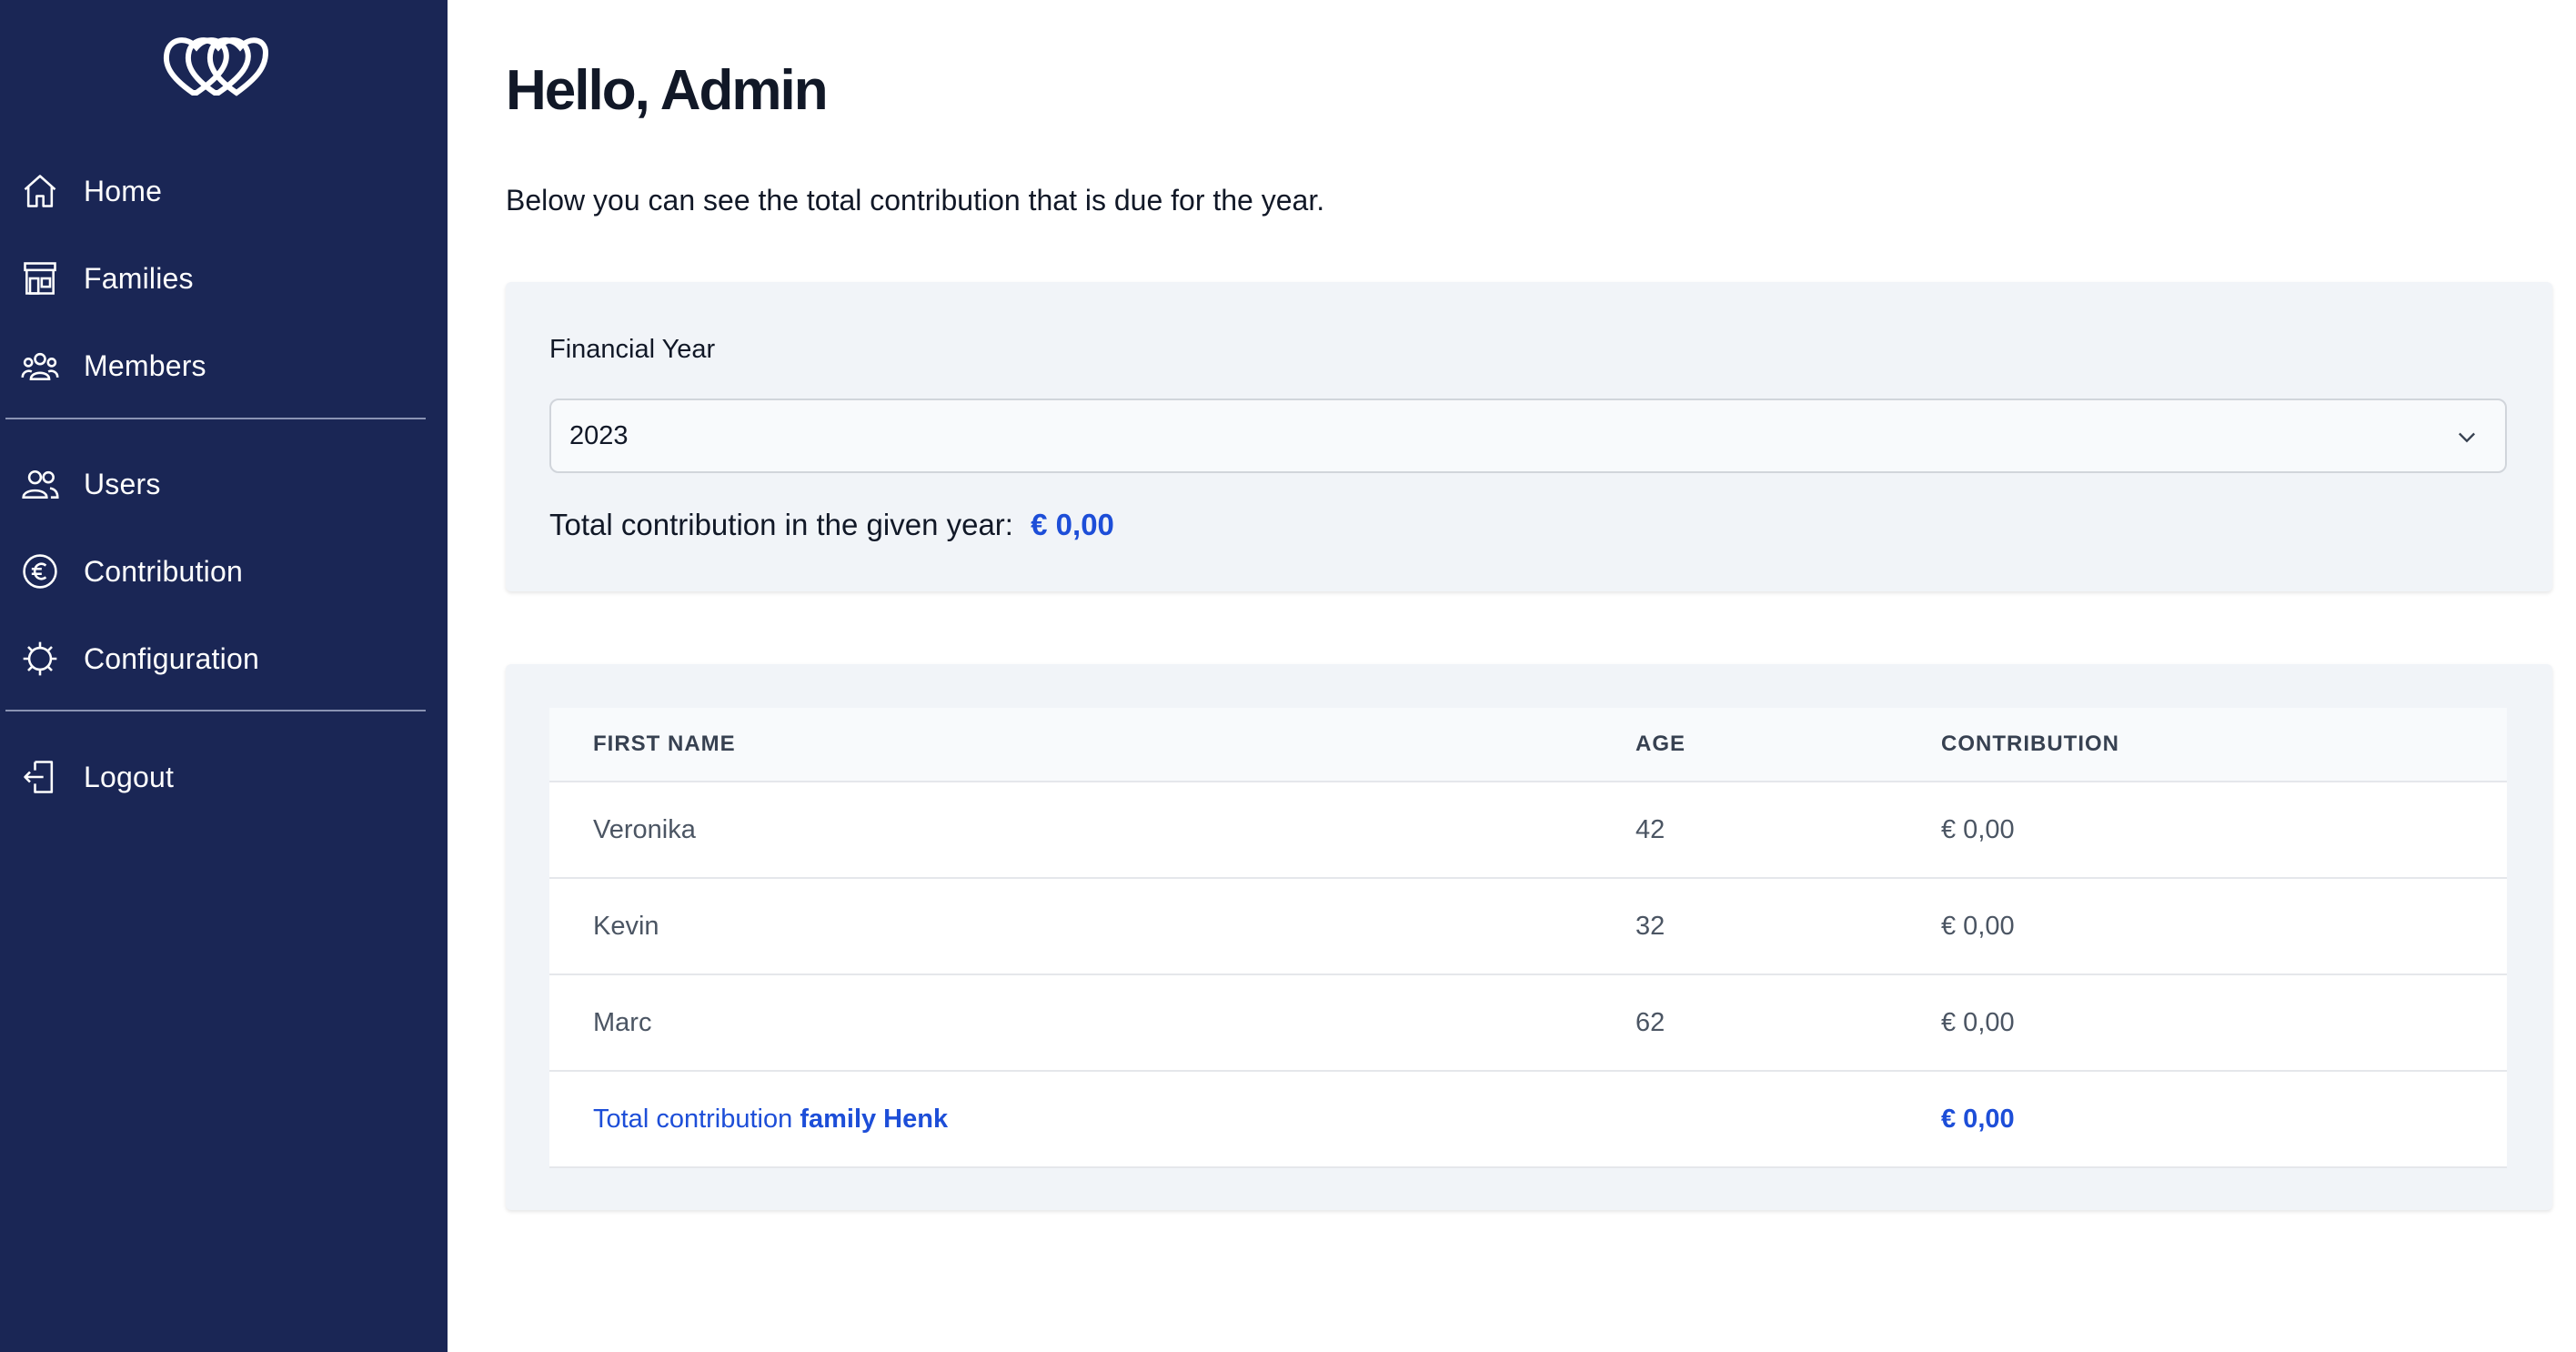 The height and width of the screenshot is (1352, 2576). I want to click on year-total-label: Total contribution in the given year:, so click(781, 524).